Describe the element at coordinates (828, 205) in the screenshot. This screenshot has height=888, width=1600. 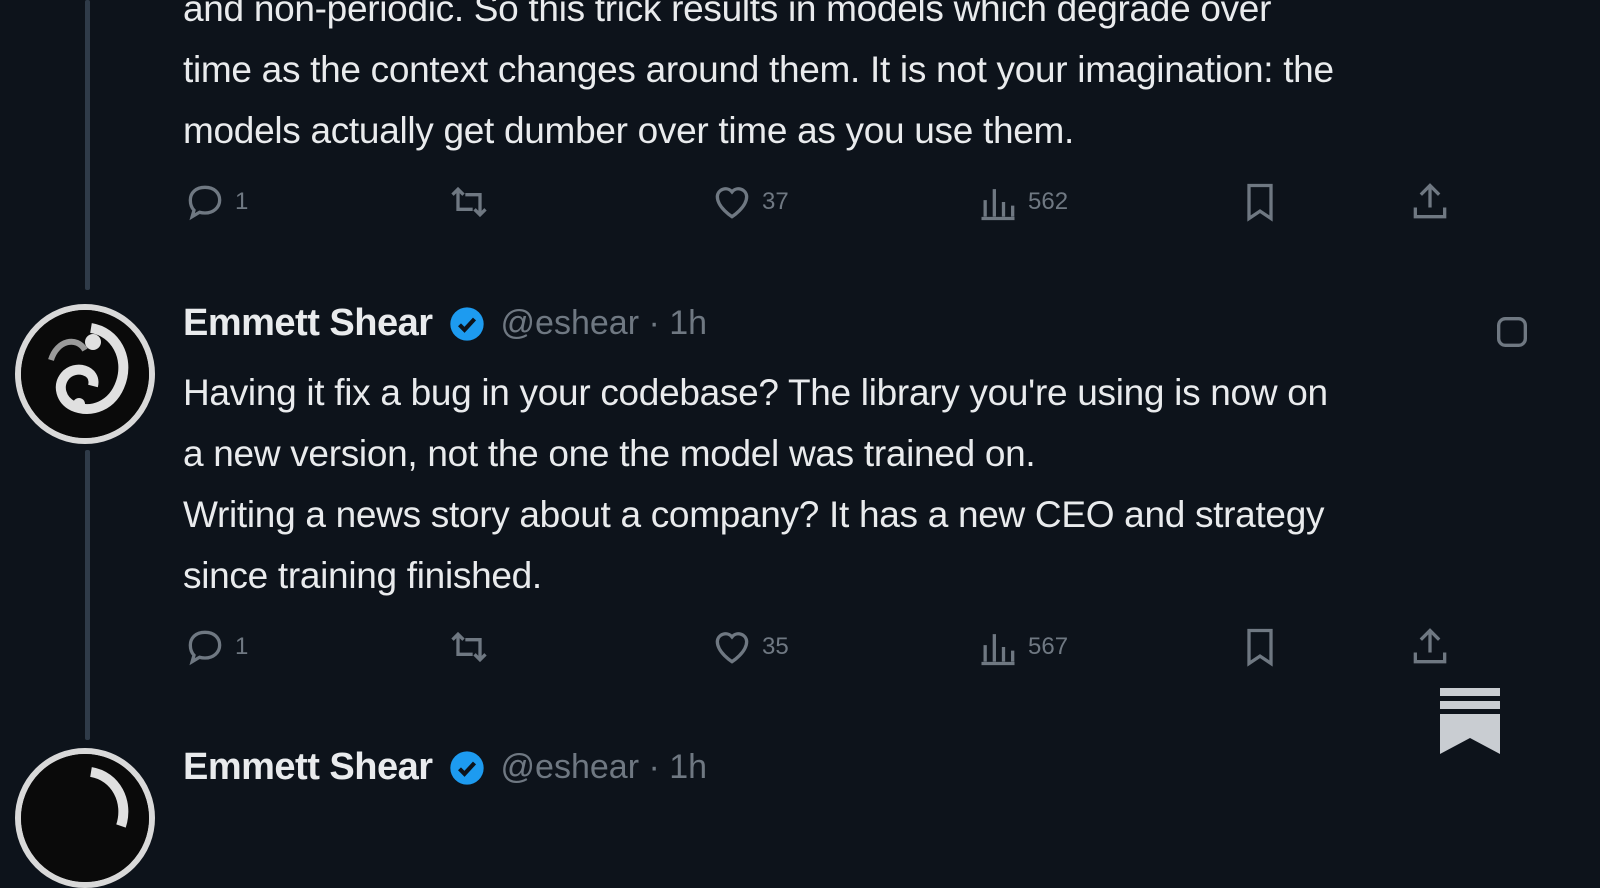
I see `tweet-actions: 1 37 562` at that location.